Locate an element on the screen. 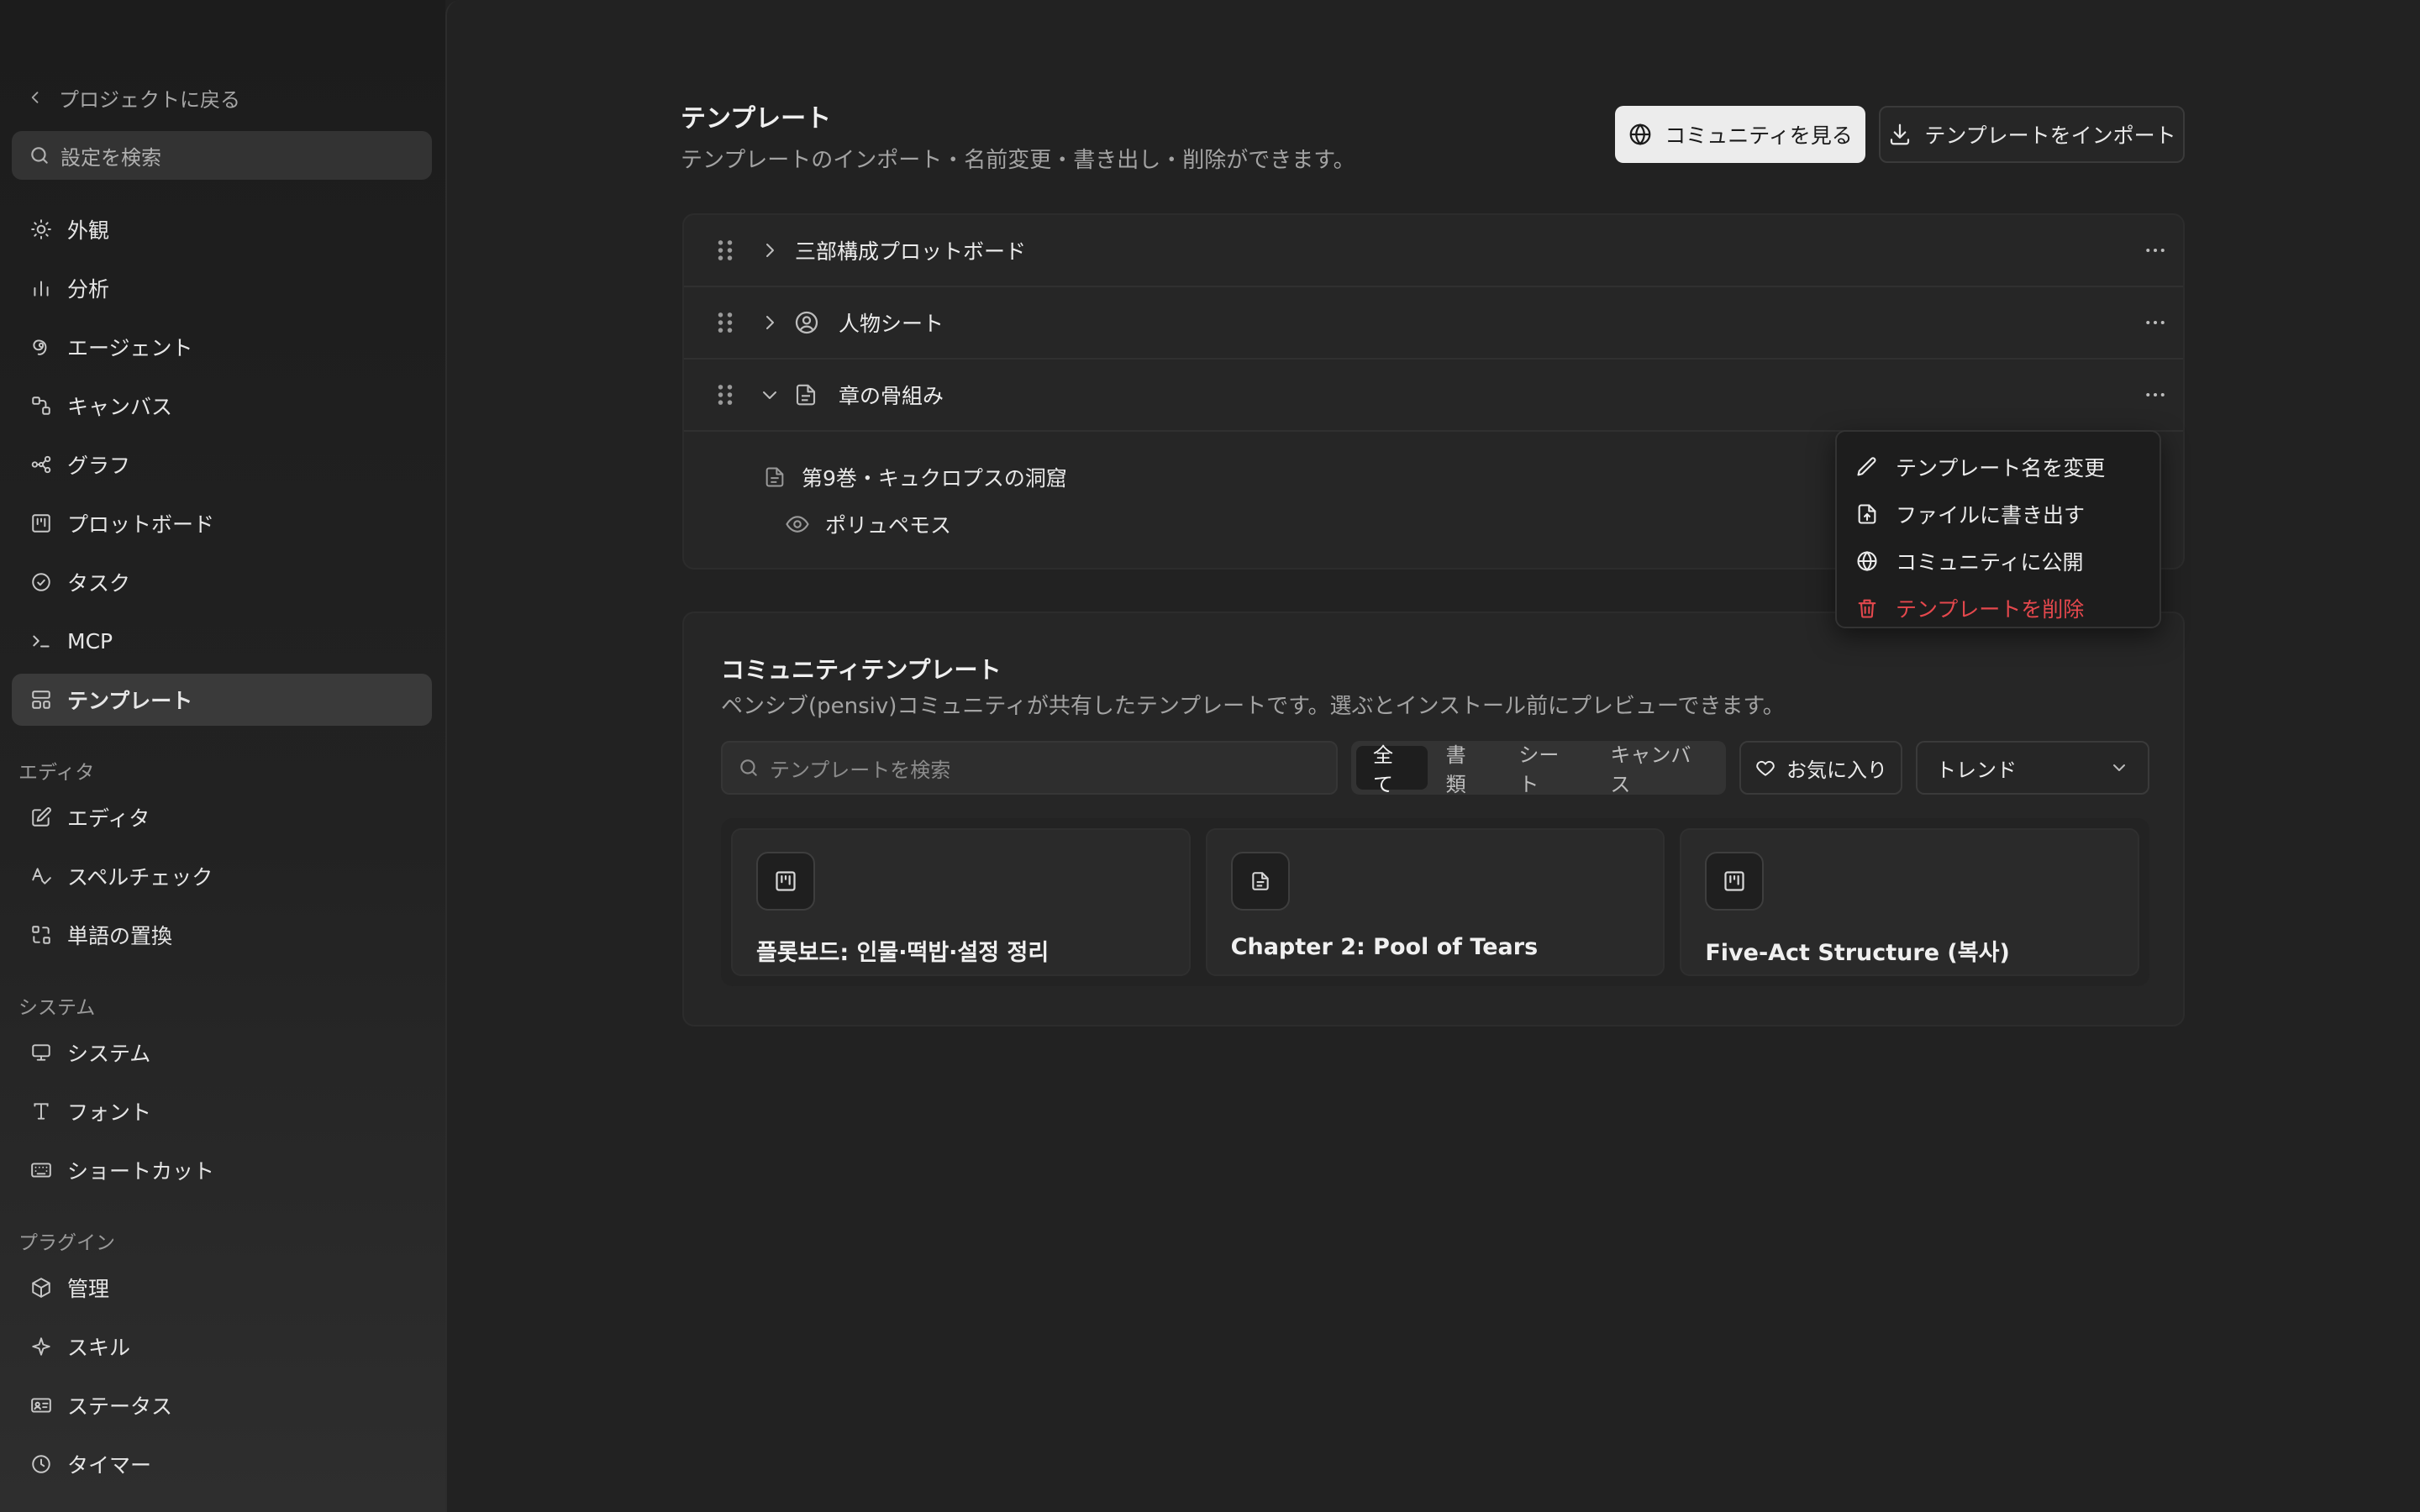 Image resolution: width=2420 pixels, height=1512 pixels. sidebar-item-fonts: フォント is located at coordinates (222, 1111).